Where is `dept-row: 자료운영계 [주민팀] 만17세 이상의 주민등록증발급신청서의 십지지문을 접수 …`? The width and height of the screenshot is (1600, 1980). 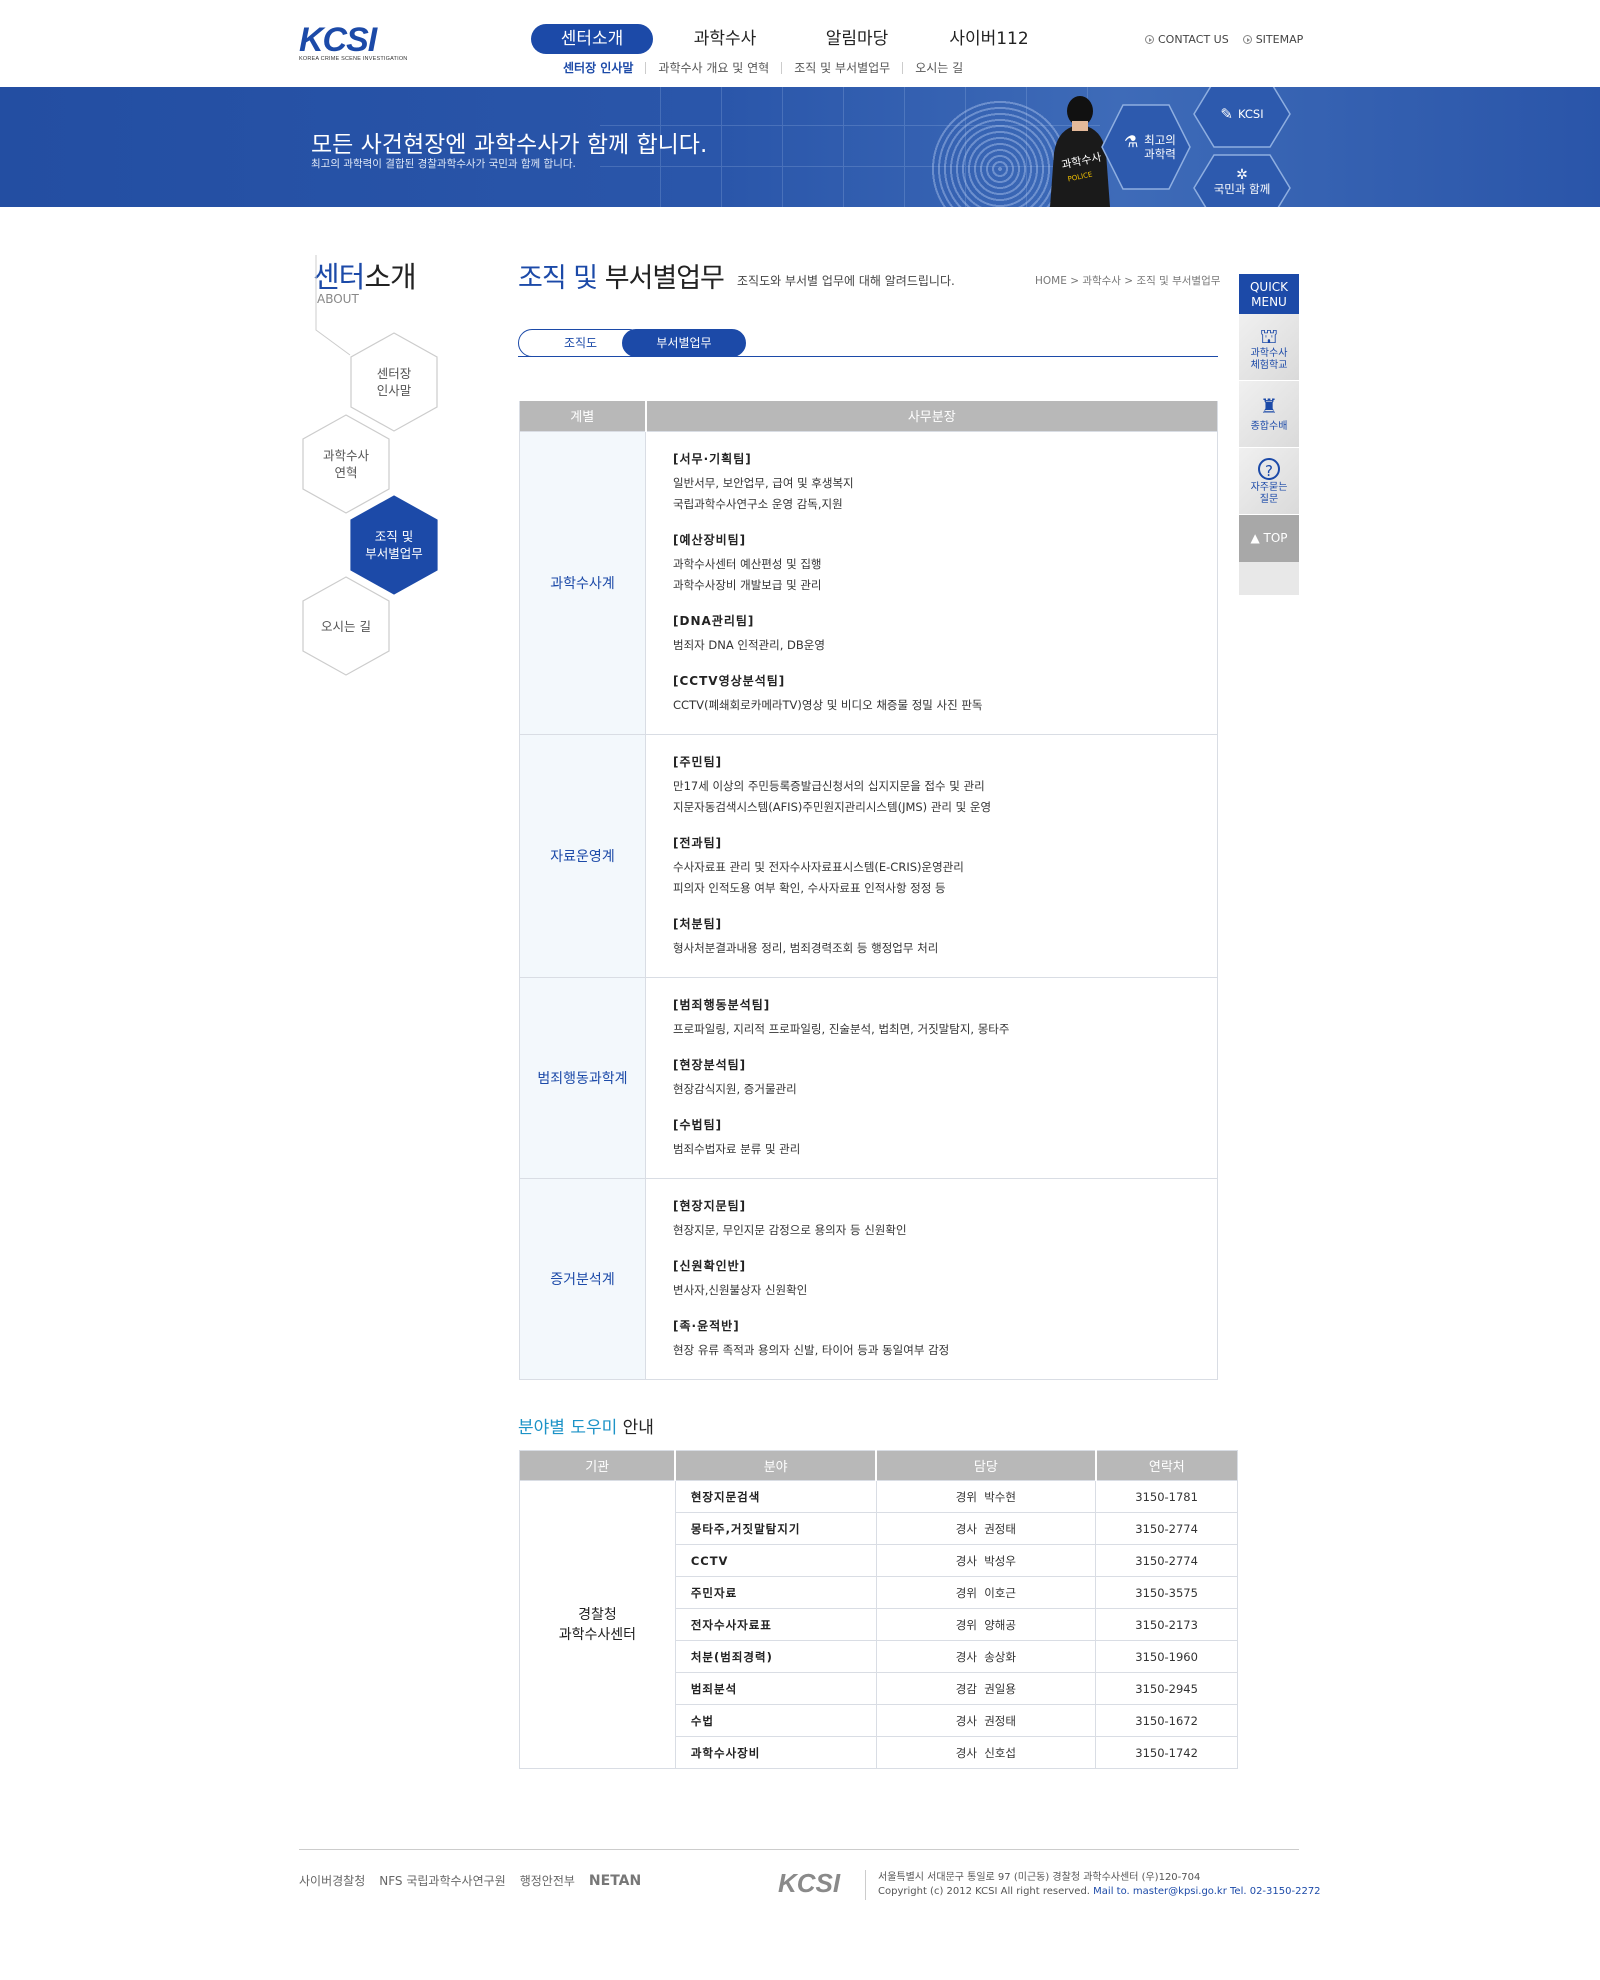 dept-row: 자료운영계 [주민팀] 만17세 이상의 주민등록증발급신청서의 십지지문을 접수 … is located at coordinates (868, 855).